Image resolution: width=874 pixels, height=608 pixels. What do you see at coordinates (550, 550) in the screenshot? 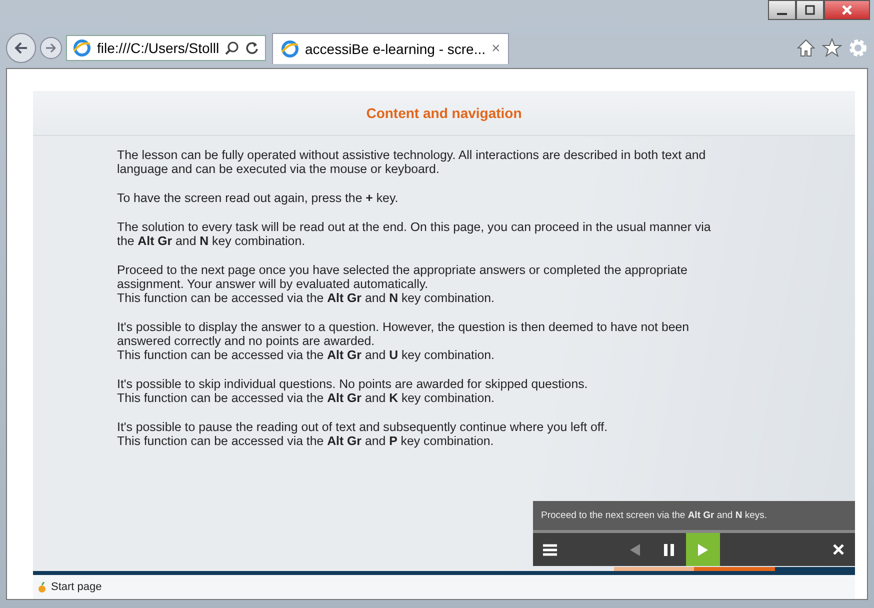
I see `menu-icon` at bounding box center [550, 550].